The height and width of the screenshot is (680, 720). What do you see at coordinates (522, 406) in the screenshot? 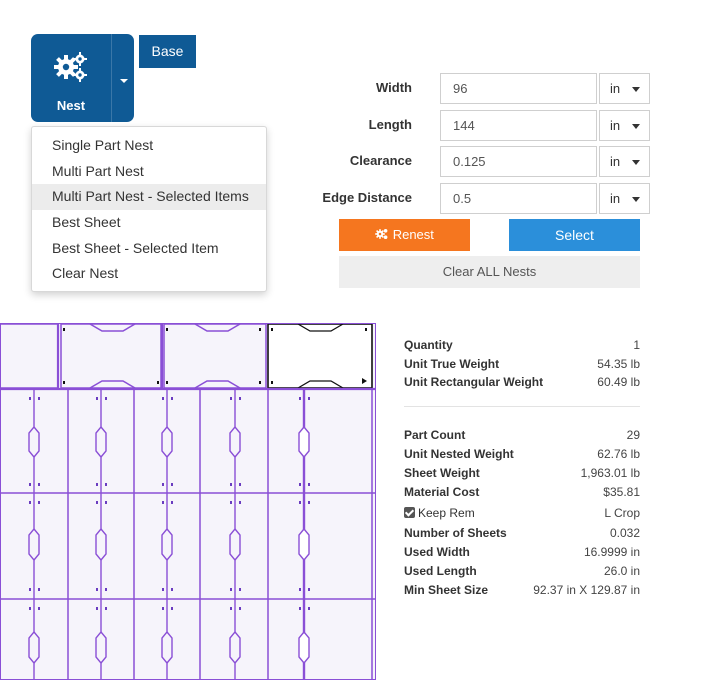
I see `stats-divider` at bounding box center [522, 406].